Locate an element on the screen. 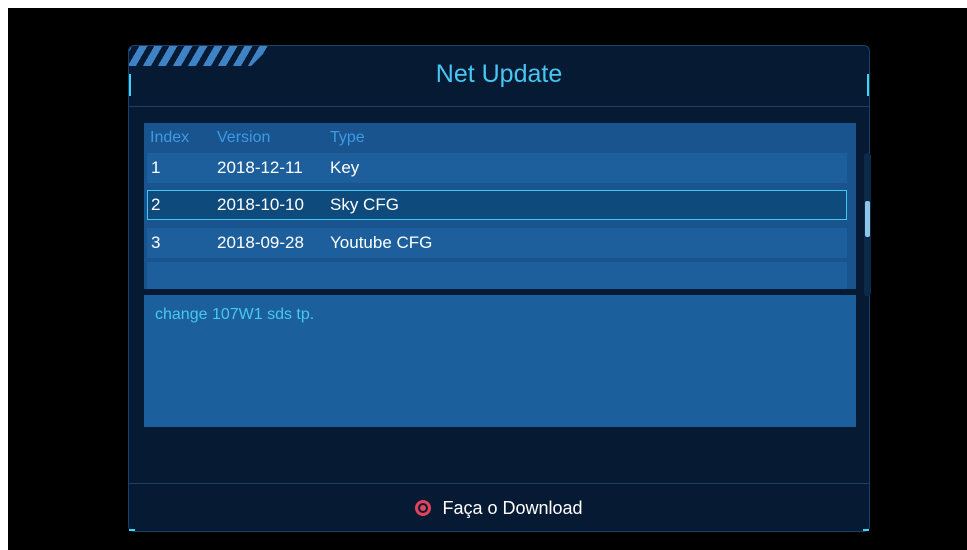 The width and height of the screenshot is (967, 550). table-row-empty is located at coordinates (497, 275).